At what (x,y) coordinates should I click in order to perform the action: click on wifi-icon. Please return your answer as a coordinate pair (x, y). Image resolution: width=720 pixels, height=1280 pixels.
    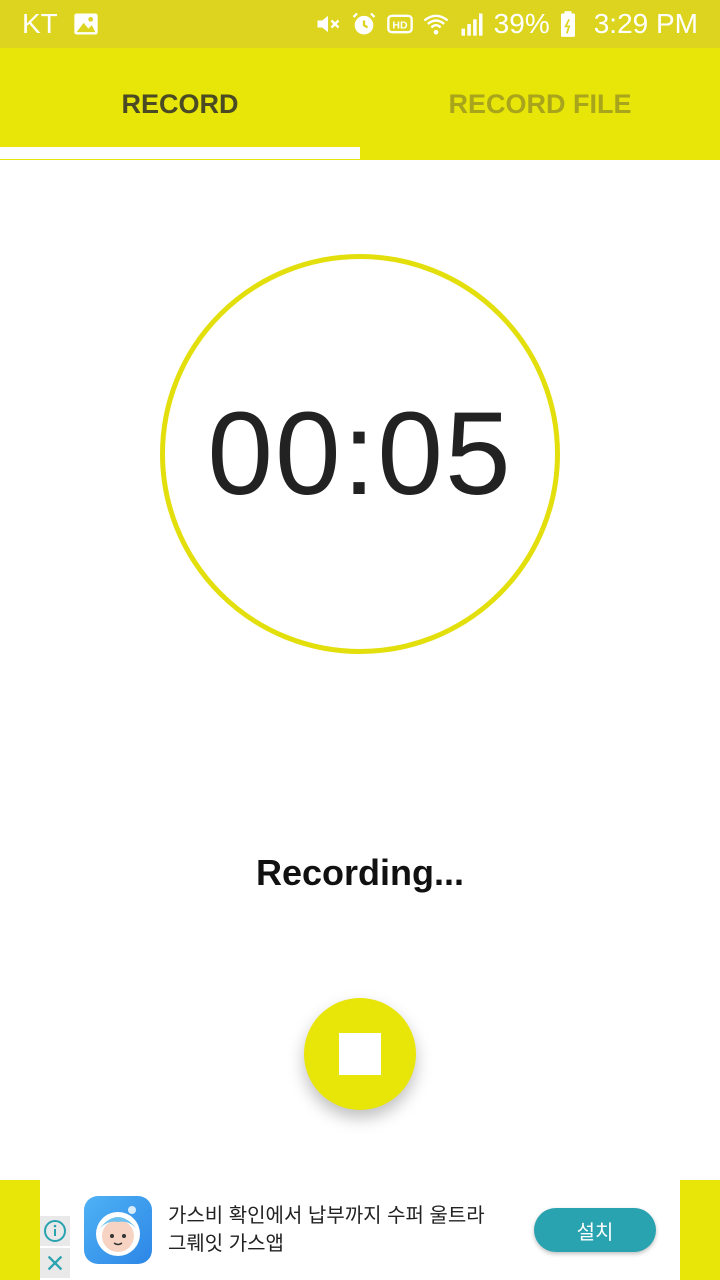
    Looking at the image, I should click on (436, 24).